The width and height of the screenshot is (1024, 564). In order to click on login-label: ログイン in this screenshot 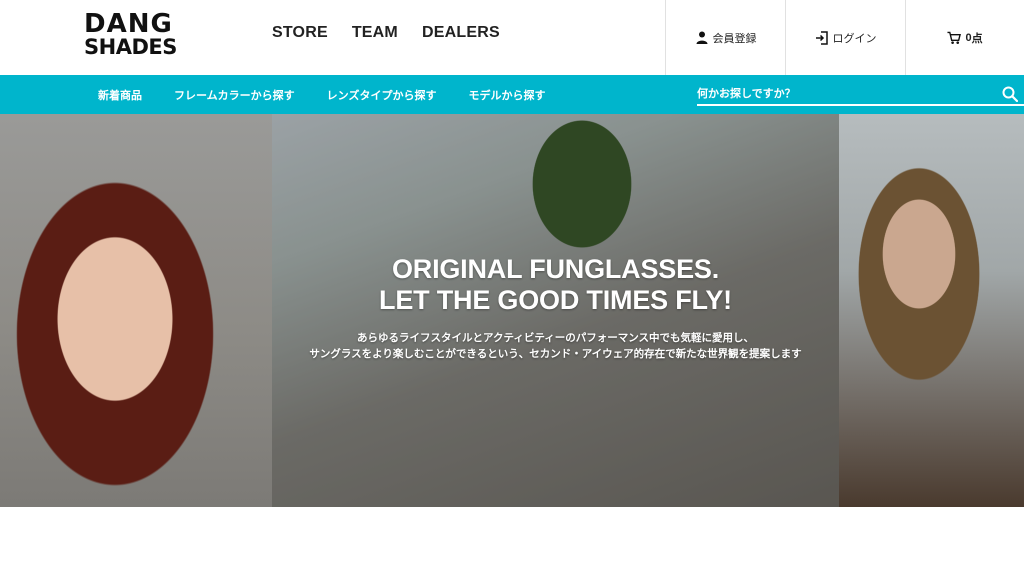, I will do `click(854, 38)`.